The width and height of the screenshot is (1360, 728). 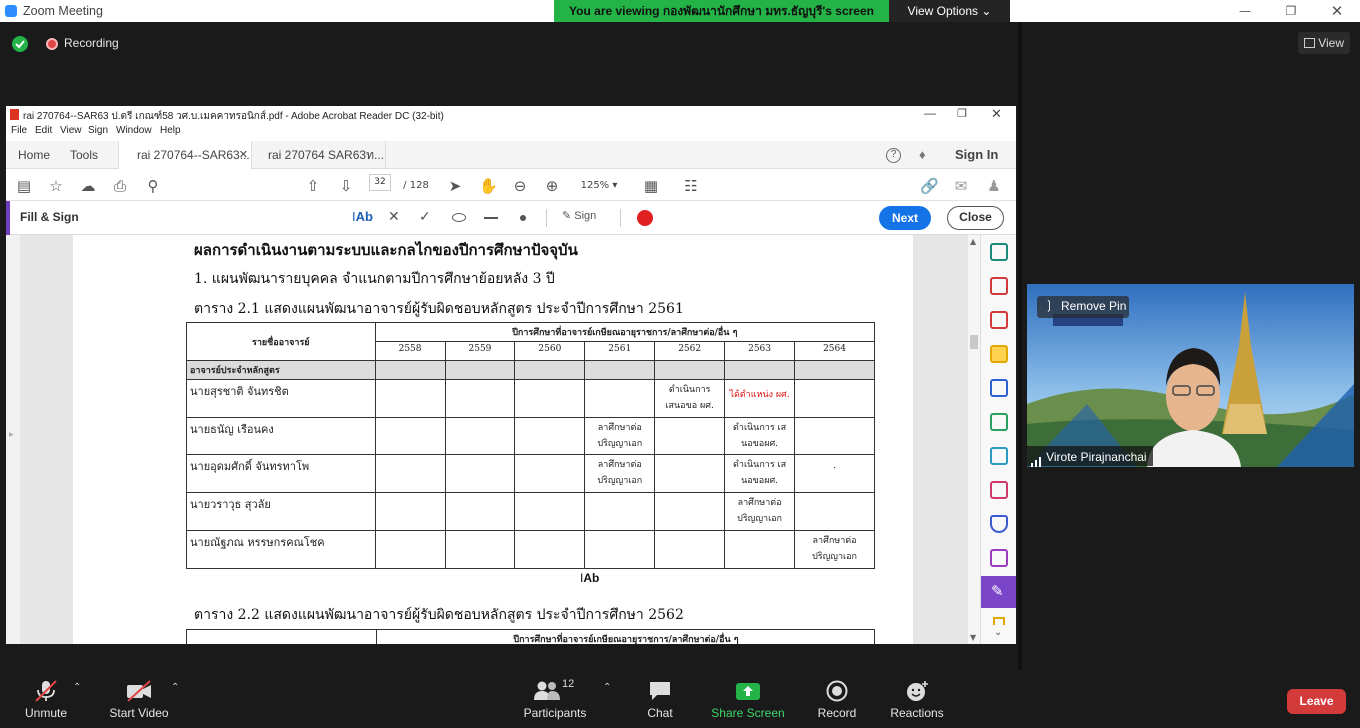 I want to click on line-tool-icon, so click(x=491, y=218).